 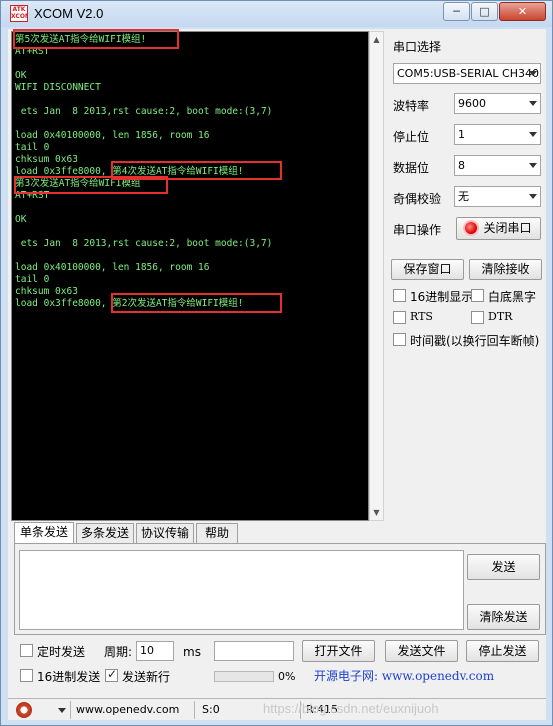 What do you see at coordinates (127, 710) in the screenshot?
I see `status-url: www.openedv.com` at bounding box center [127, 710].